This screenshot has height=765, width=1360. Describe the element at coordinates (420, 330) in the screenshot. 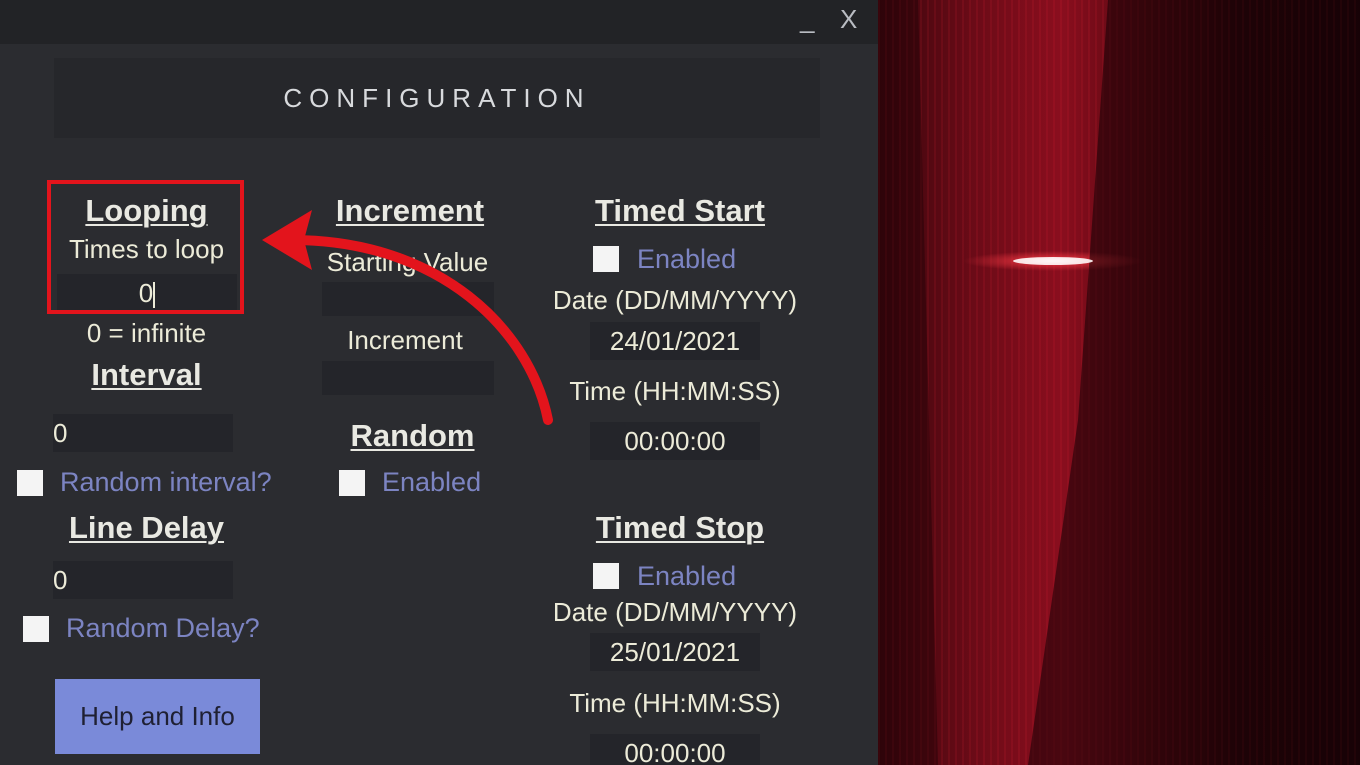

I see `annotation-arrow-curve` at that location.